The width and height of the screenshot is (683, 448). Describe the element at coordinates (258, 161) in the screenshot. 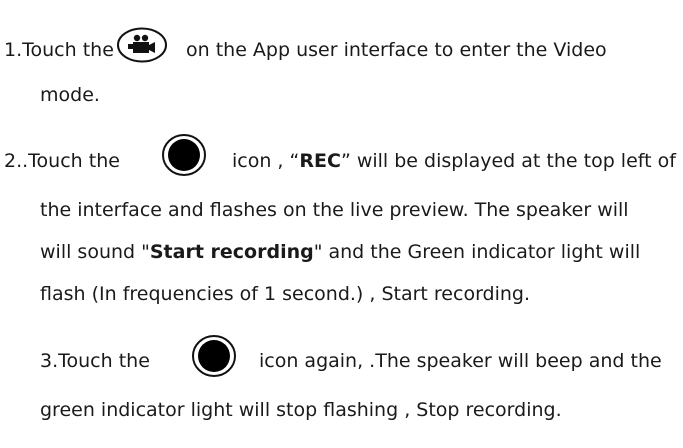

I see `step2-text-icon: icon ,` at that location.